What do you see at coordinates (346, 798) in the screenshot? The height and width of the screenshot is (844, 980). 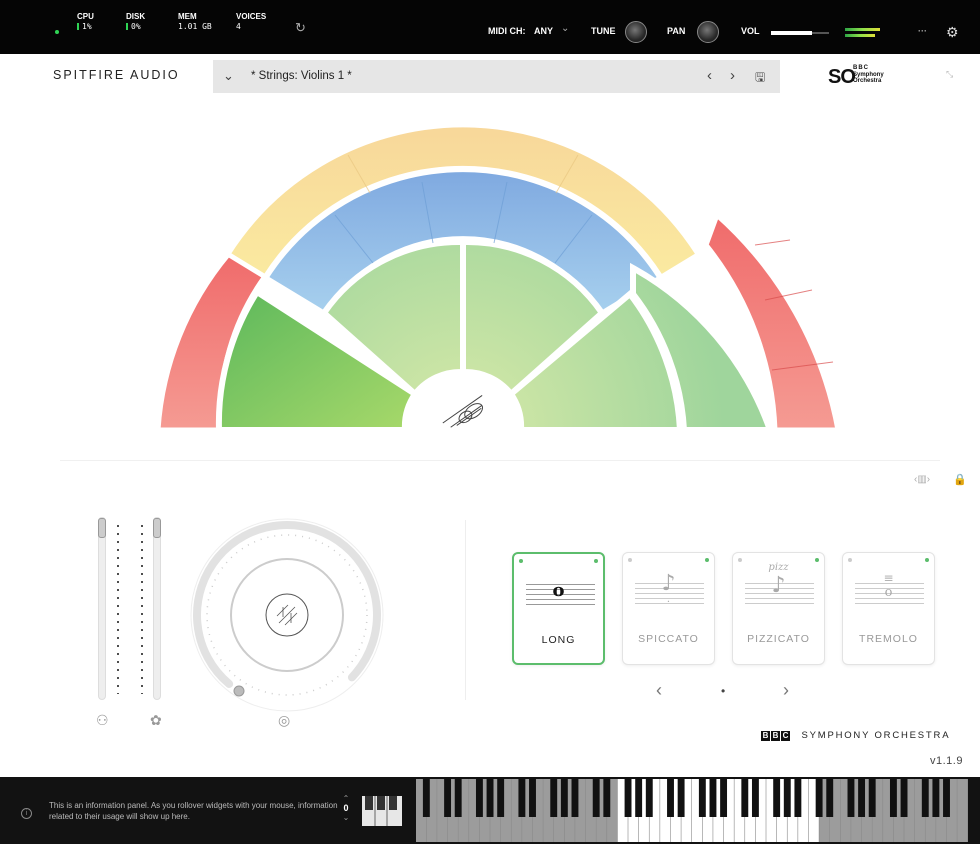 I see `chevron-up-icon: ⌃` at bounding box center [346, 798].